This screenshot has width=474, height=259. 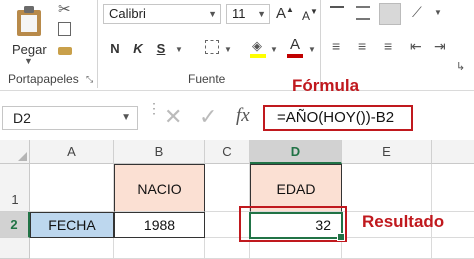 I want to click on age-value: 32, so click(x=323, y=225).